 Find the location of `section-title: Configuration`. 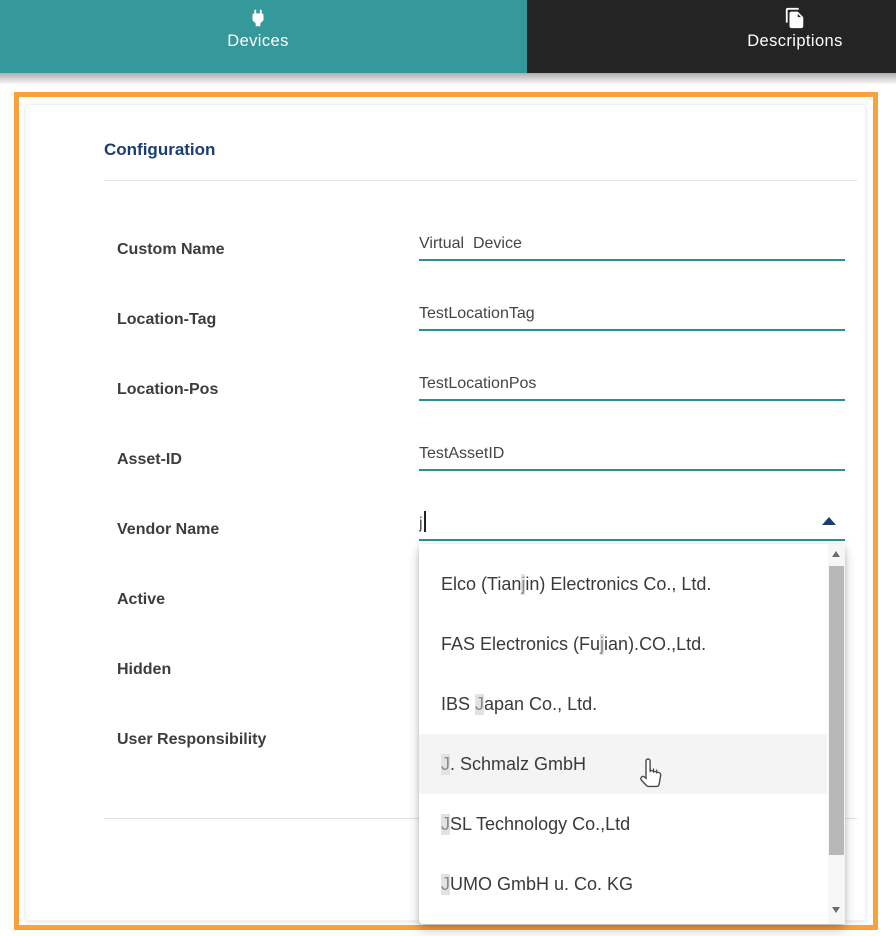

section-title: Configuration is located at coordinates (160, 149).